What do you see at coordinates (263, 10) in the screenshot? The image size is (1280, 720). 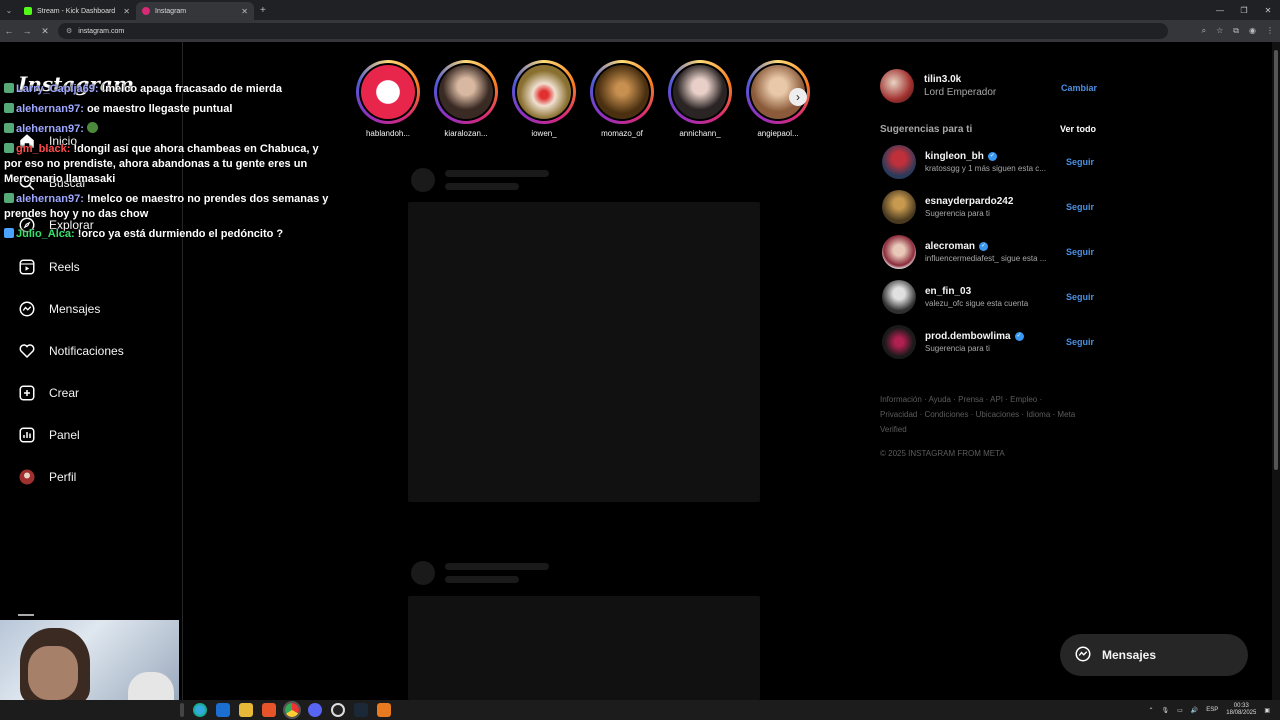 I see `new-tab-icon: +` at bounding box center [263, 10].